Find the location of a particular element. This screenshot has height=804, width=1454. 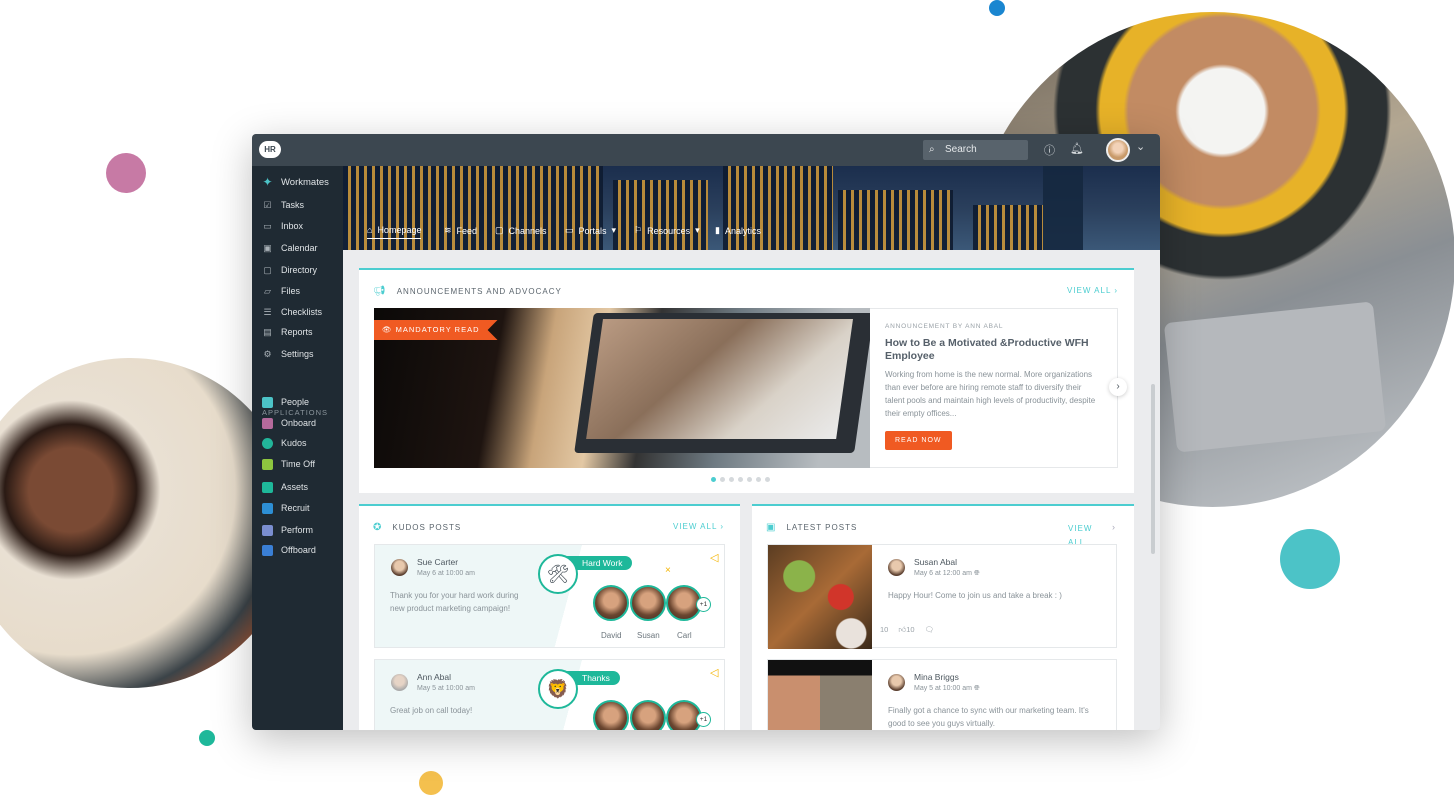

report-icon: ▤ is located at coordinates (267, 331).